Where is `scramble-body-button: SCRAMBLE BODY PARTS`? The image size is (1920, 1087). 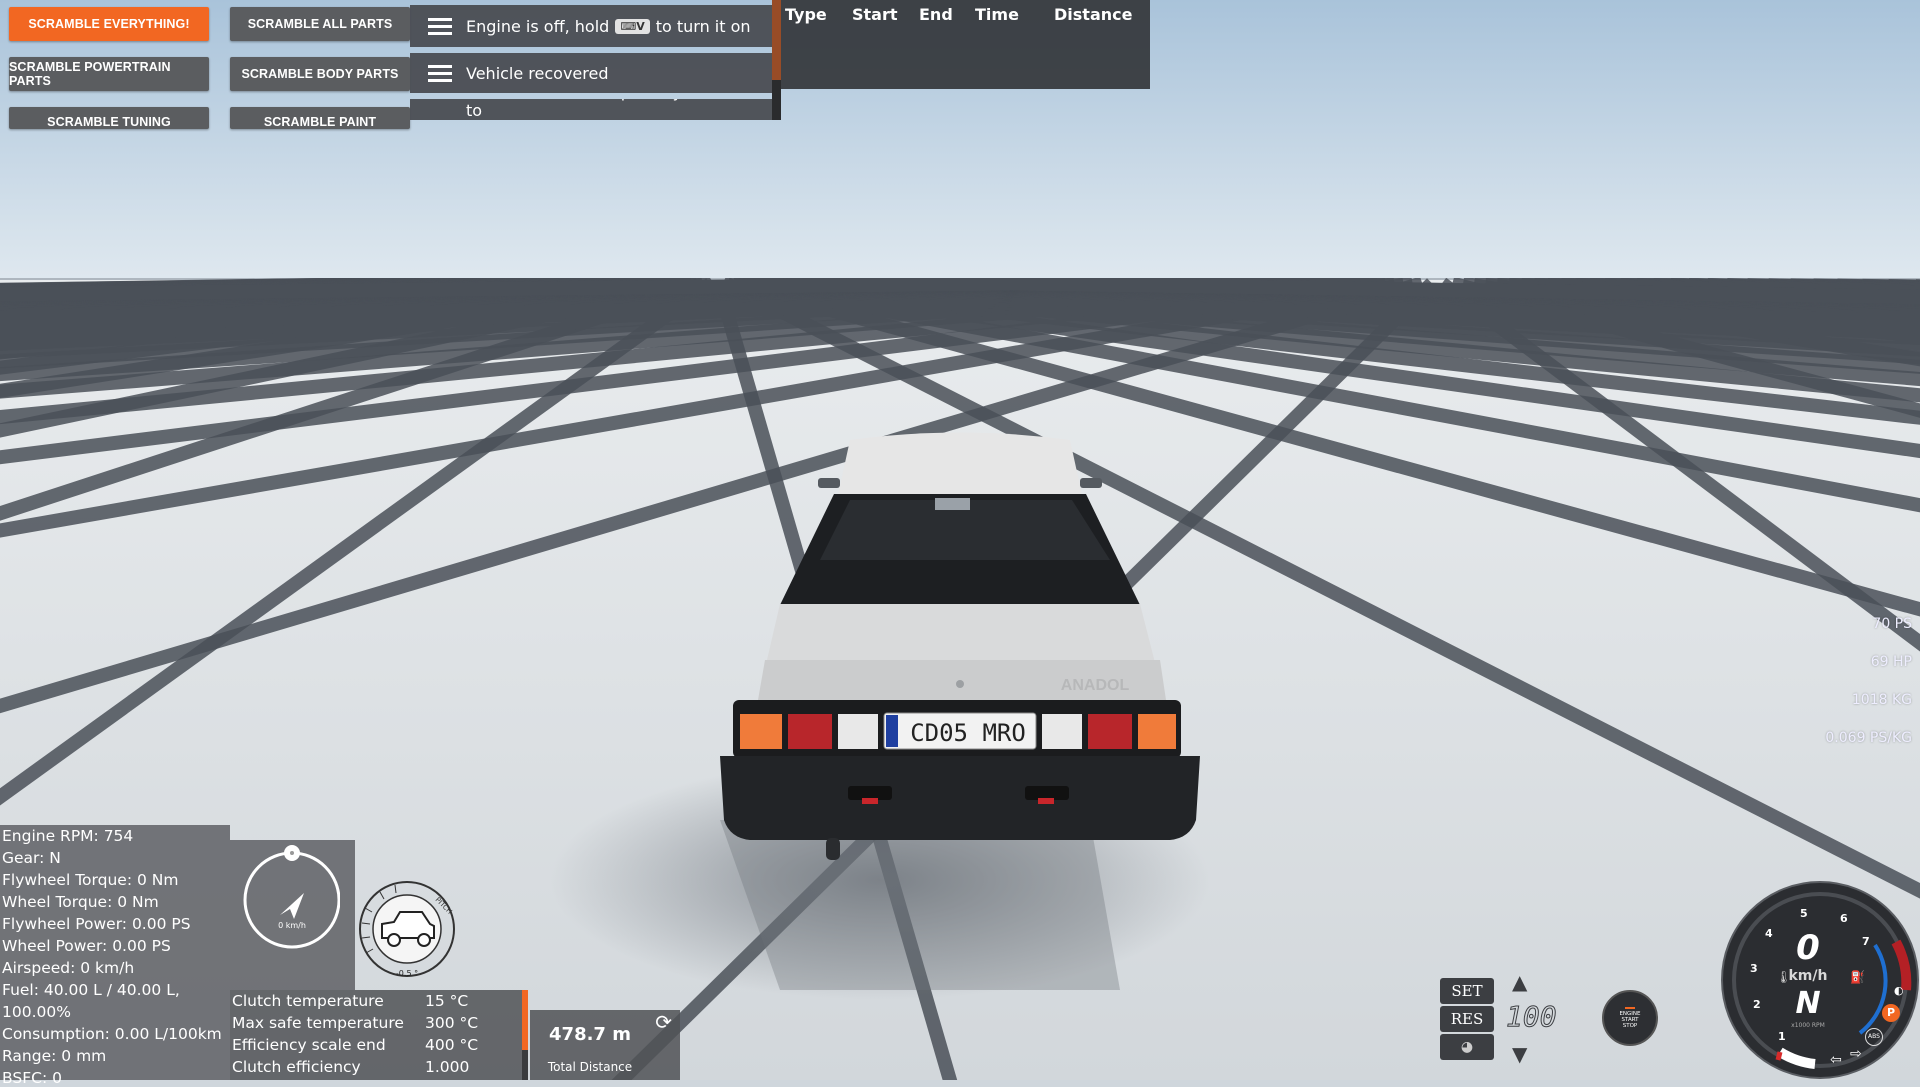 scramble-body-button: SCRAMBLE BODY PARTS is located at coordinates (320, 74).